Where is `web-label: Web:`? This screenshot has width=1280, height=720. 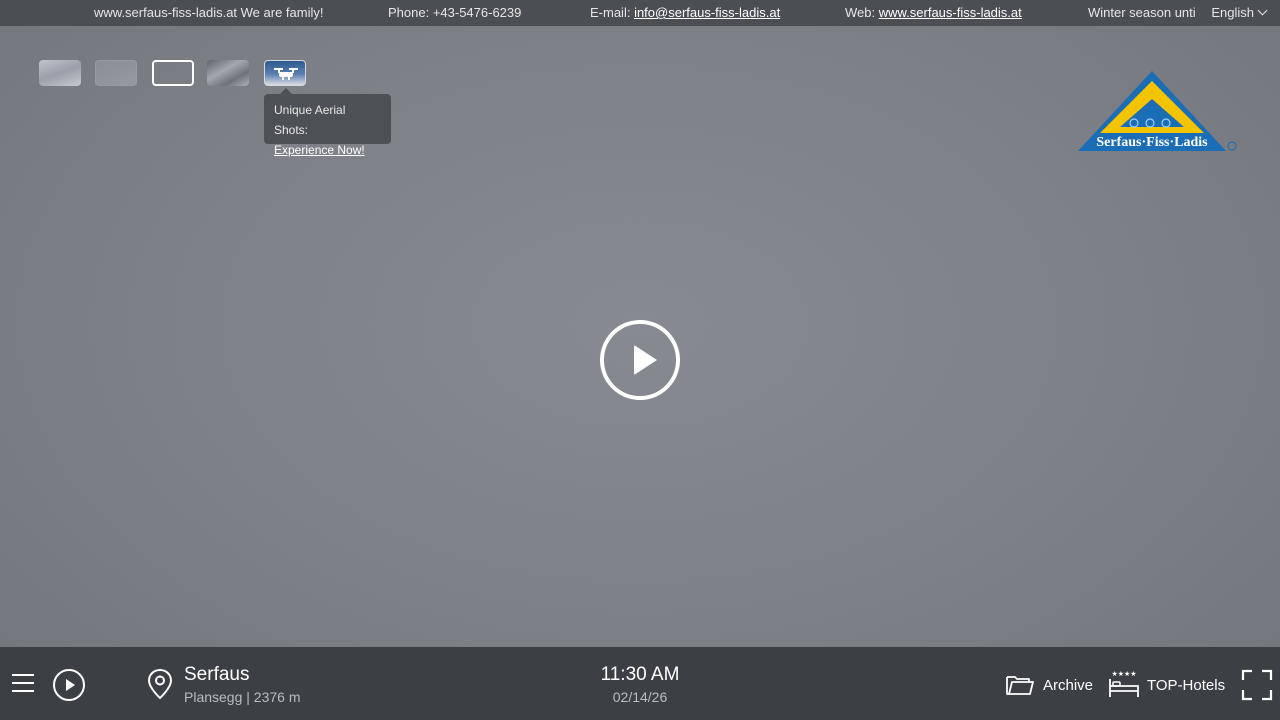
web-label: Web: is located at coordinates (862, 12).